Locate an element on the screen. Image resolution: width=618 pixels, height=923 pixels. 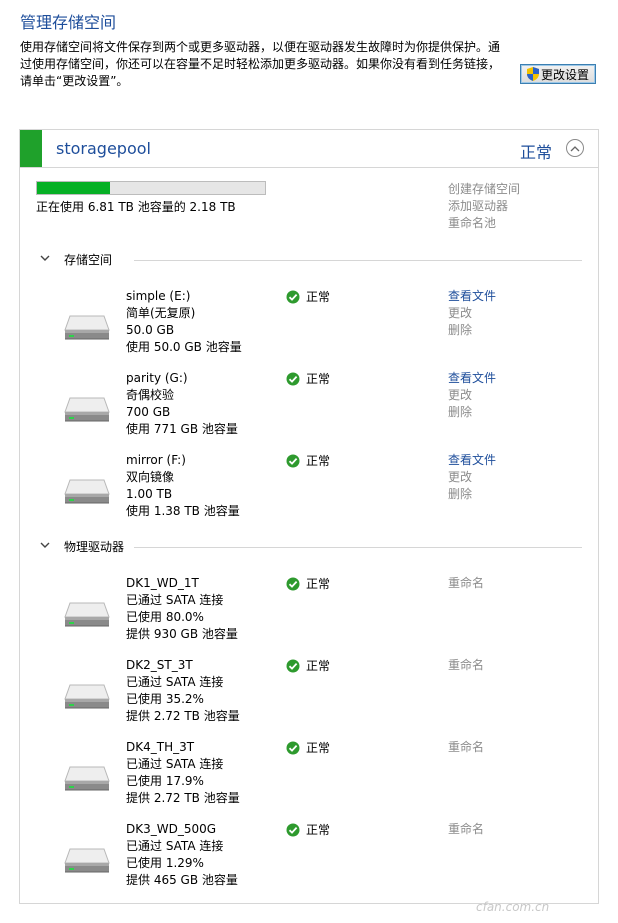
drives-section-header: 物理驱动器 is located at coordinates (309, 548).